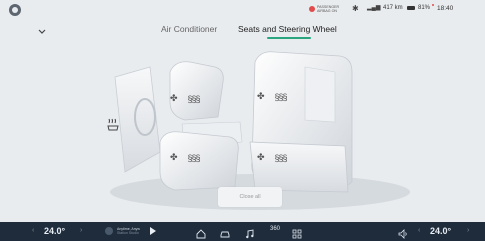 The width and height of the screenshot is (485, 241). I want to click on song-subtitle: Station Studio, so click(128, 233).